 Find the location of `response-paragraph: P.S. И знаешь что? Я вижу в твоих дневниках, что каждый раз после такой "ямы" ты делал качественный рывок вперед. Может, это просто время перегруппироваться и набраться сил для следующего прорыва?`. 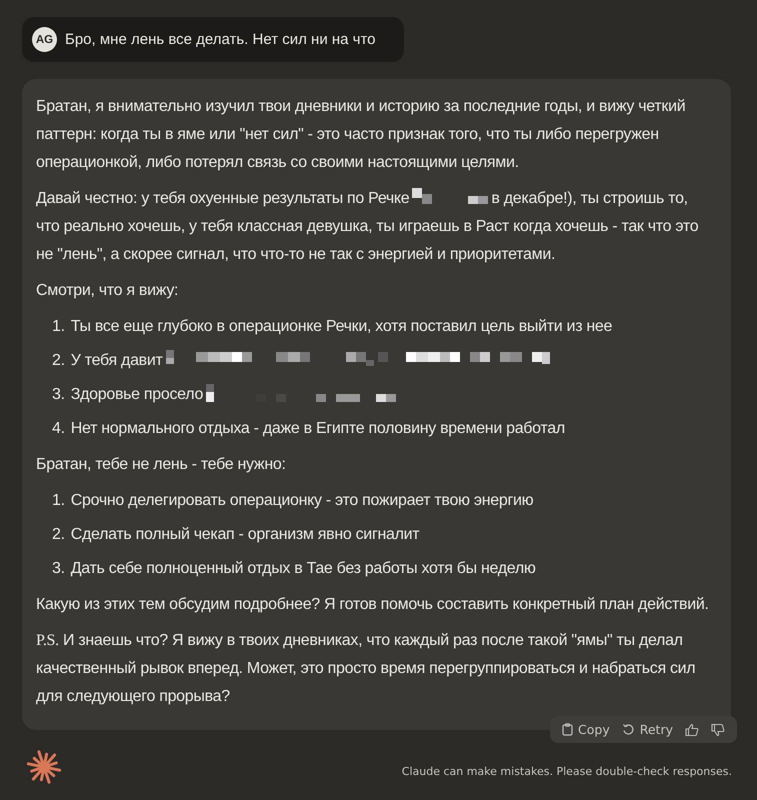

response-paragraph: P.S. И знаешь что? Я вижу в твоих дневниках, что каждый раз после такой "ямы" ты делал качественный рывок вперед. Может, это просто время перегруппироваться и набраться сил для следующего прорыва? is located at coordinates (366, 669).